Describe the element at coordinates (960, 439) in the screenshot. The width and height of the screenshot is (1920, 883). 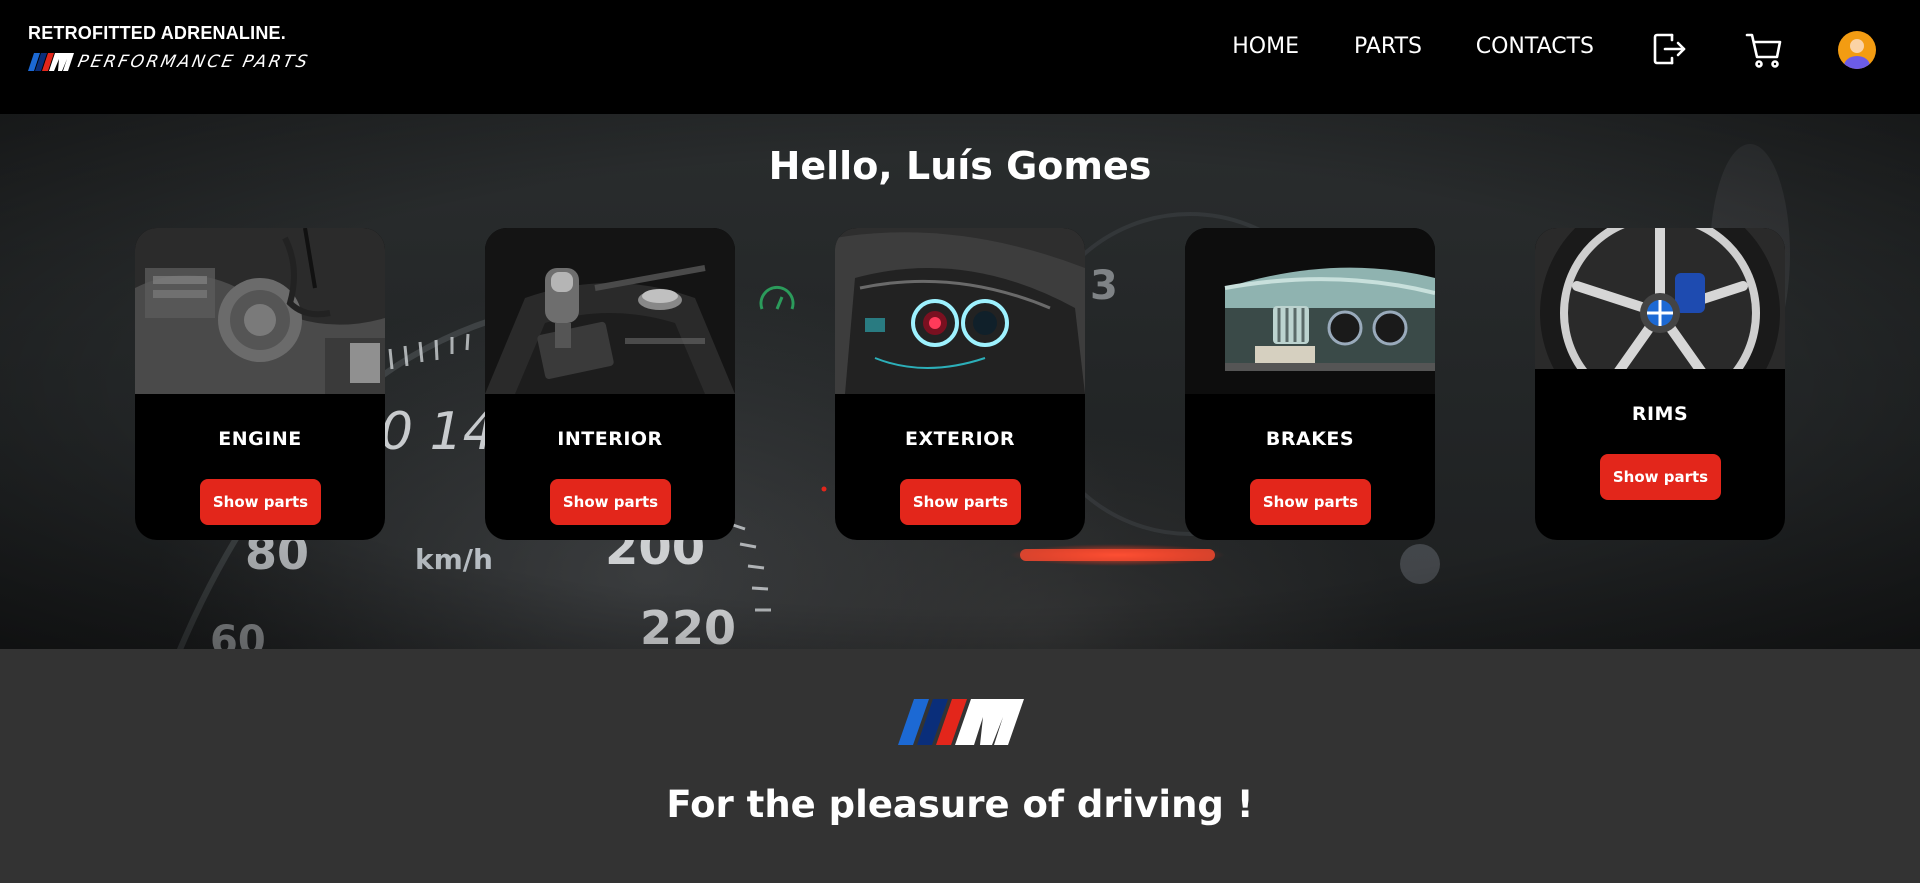
I see `category-label: EXTERIOR` at that location.